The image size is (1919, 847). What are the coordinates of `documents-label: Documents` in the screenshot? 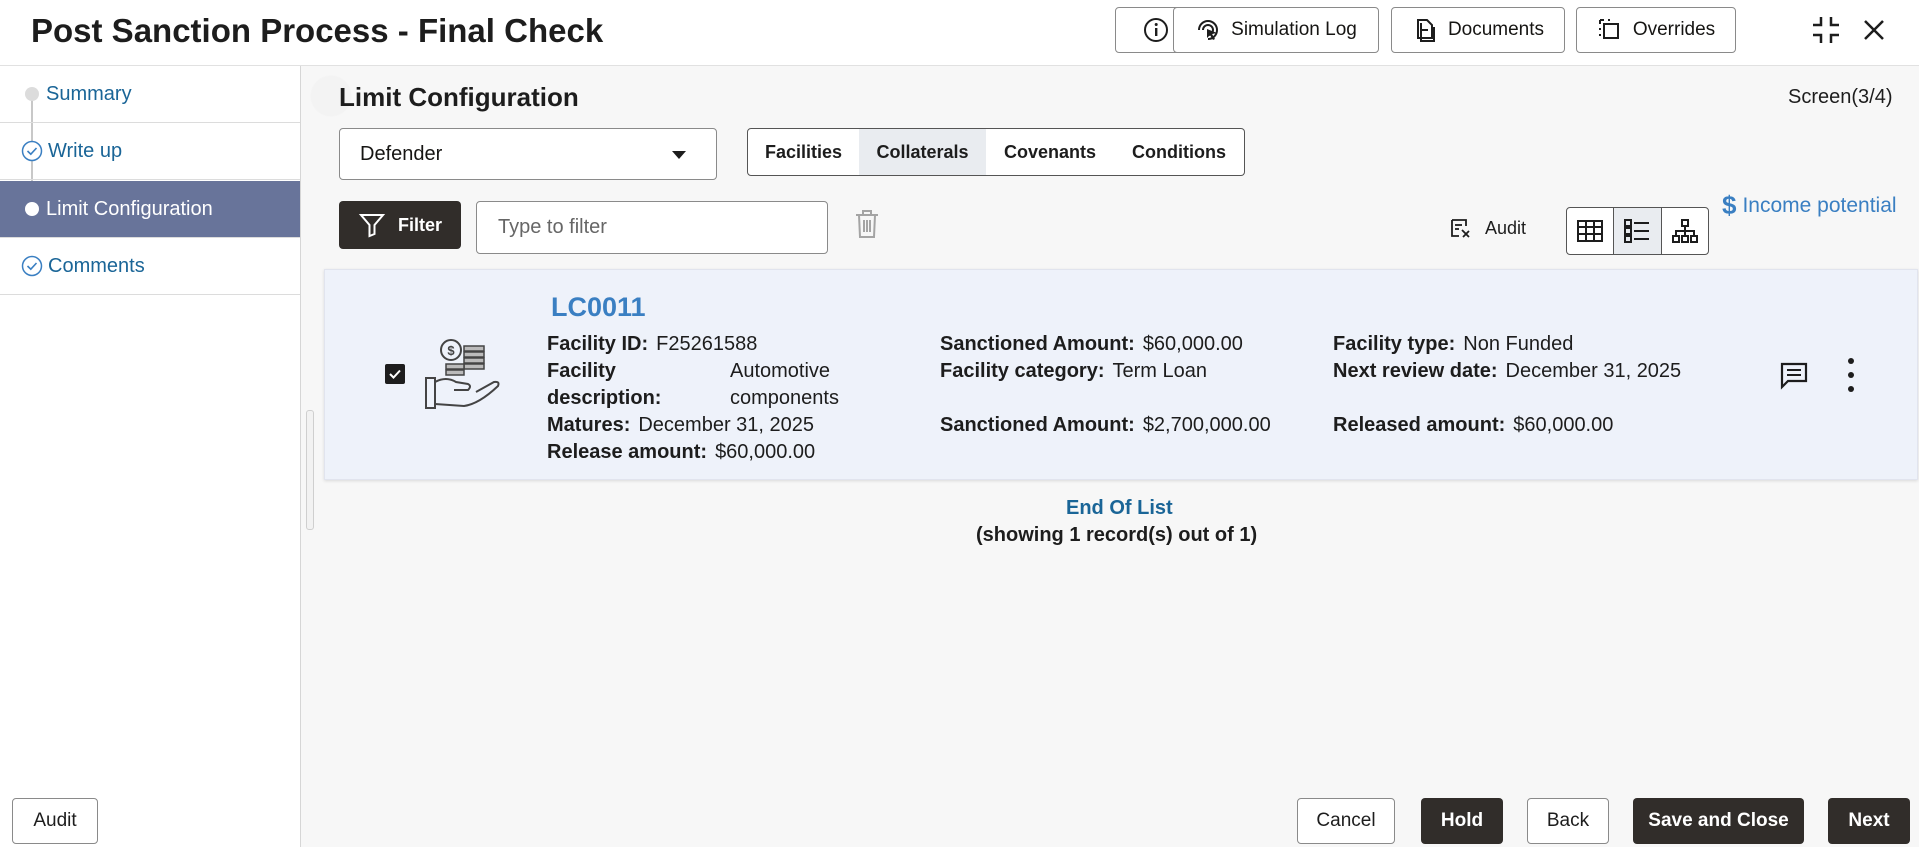 It's located at (1496, 29).